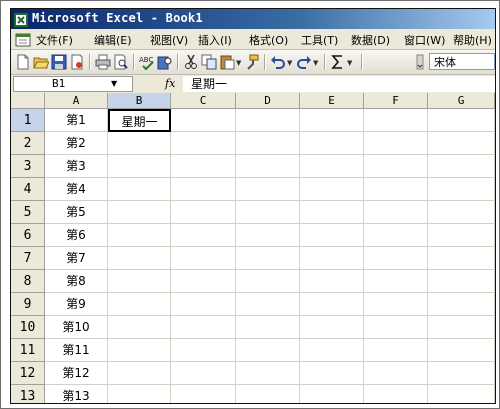  What do you see at coordinates (349, 63) in the screenshot?
I see `autosum-chevron-down-icon: ▼` at bounding box center [349, 63].